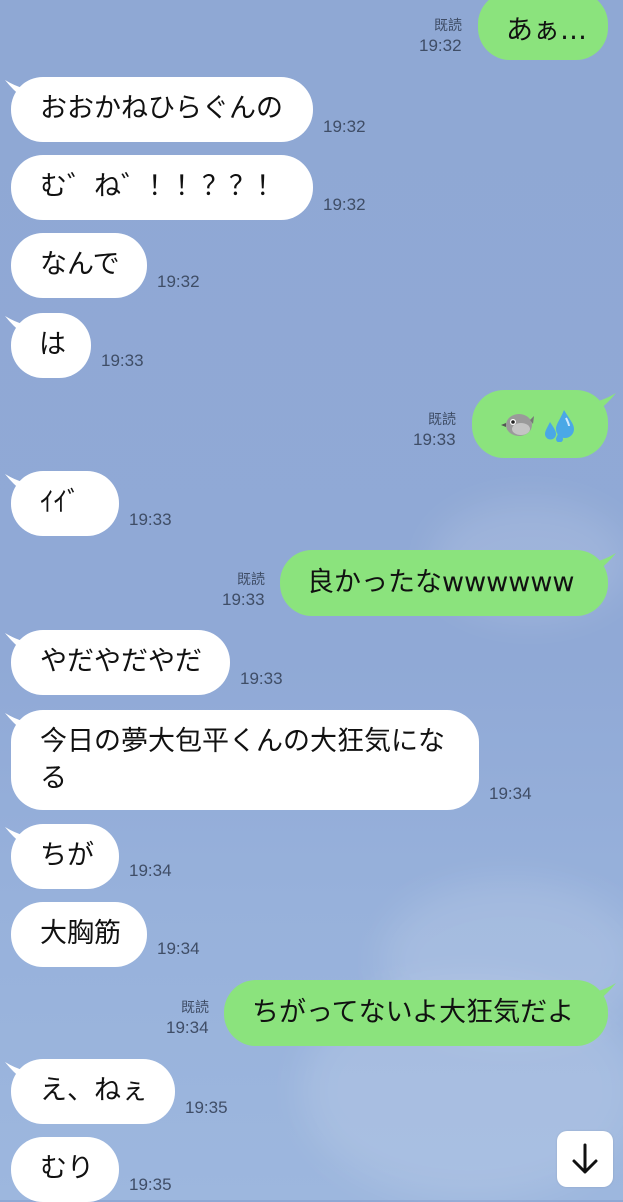 The height and width of the screenshot is (1202, 623). I want to click on message-text: え、ねぇ, so click(94, 1090).